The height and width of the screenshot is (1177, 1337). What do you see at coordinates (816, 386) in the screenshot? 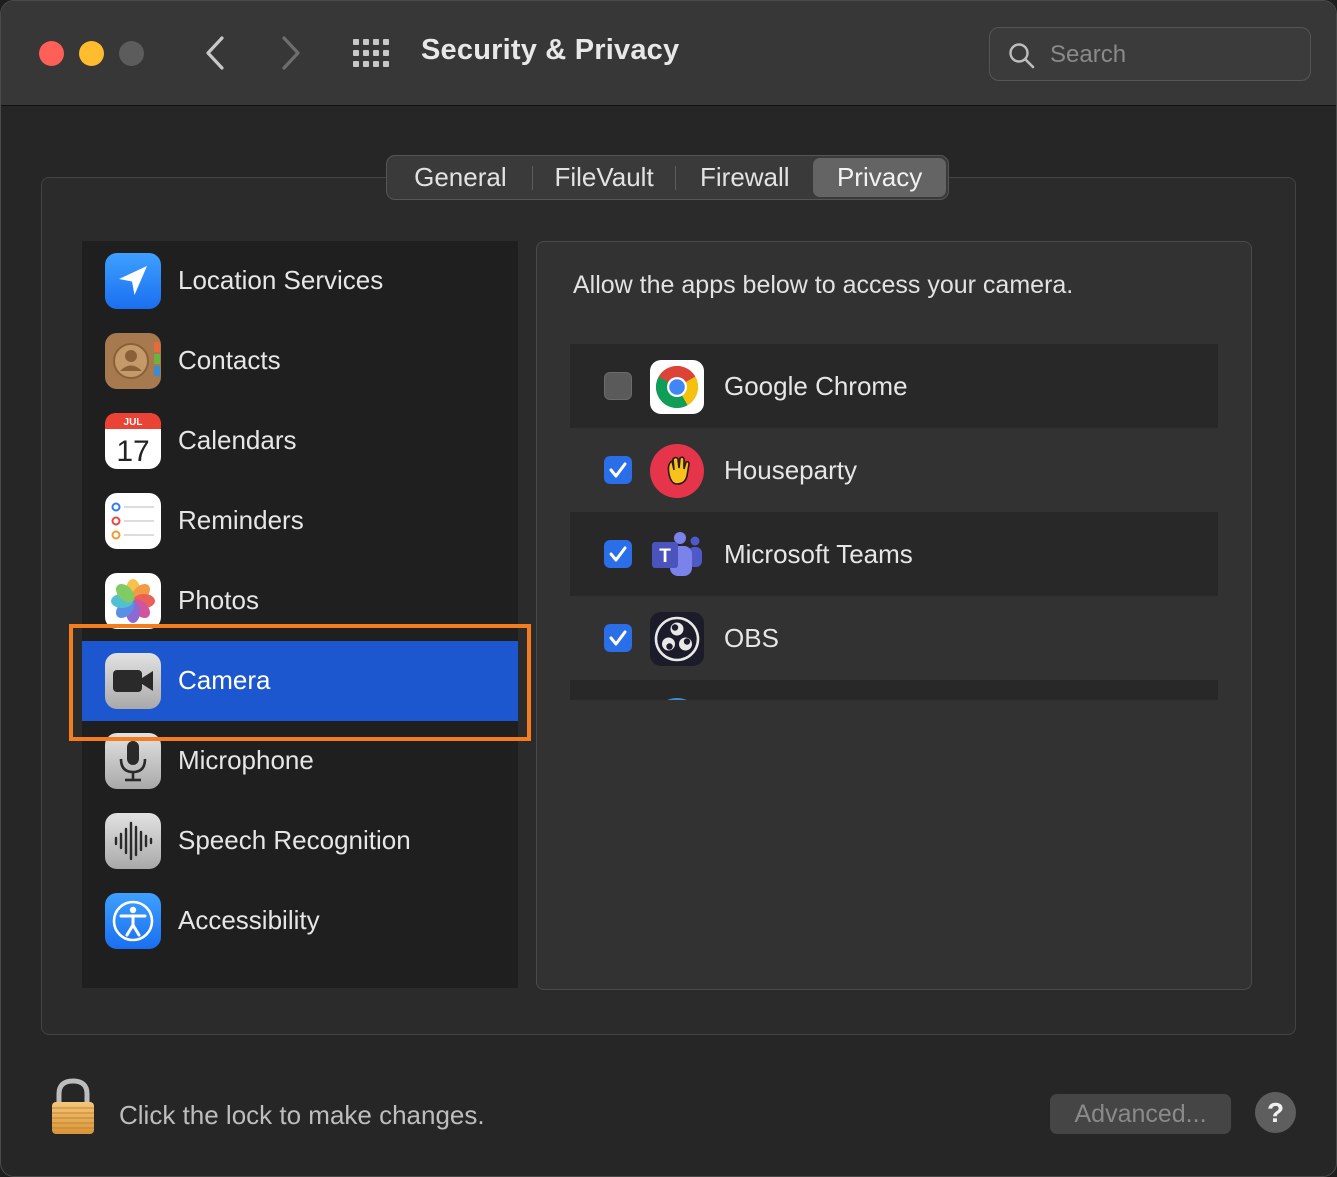
I see `app-name: Google Chrome` at bounding box center [816, 386].